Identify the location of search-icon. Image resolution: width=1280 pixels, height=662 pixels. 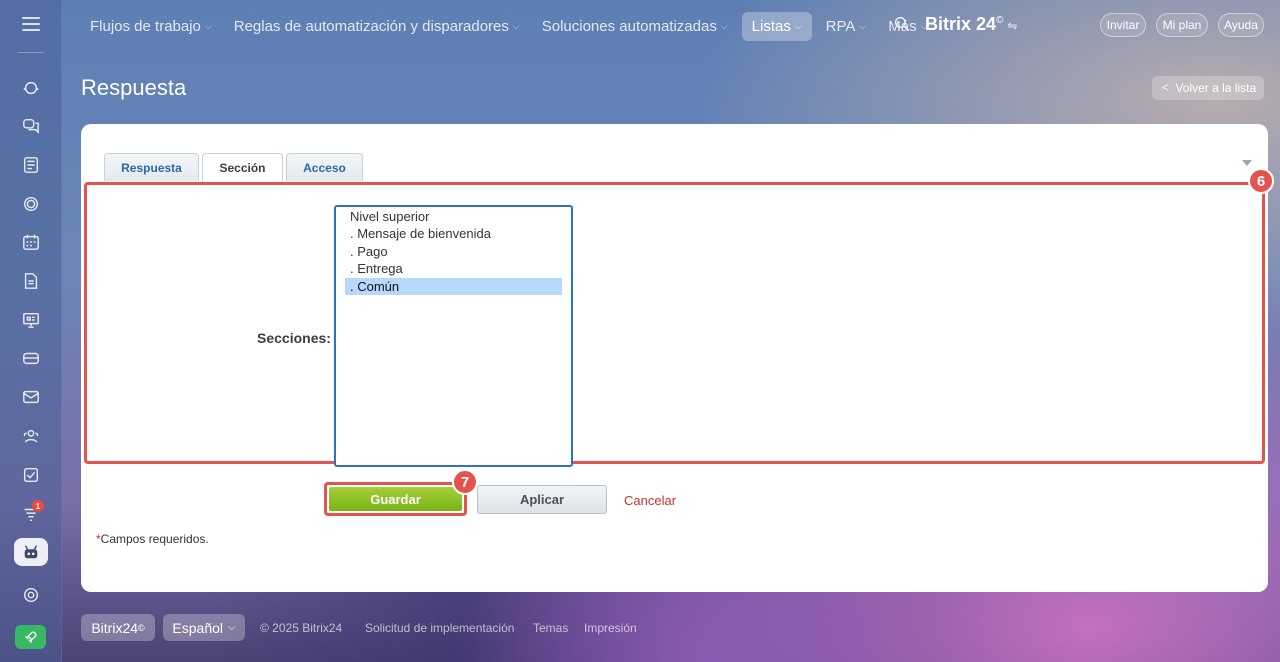
(903, 25).